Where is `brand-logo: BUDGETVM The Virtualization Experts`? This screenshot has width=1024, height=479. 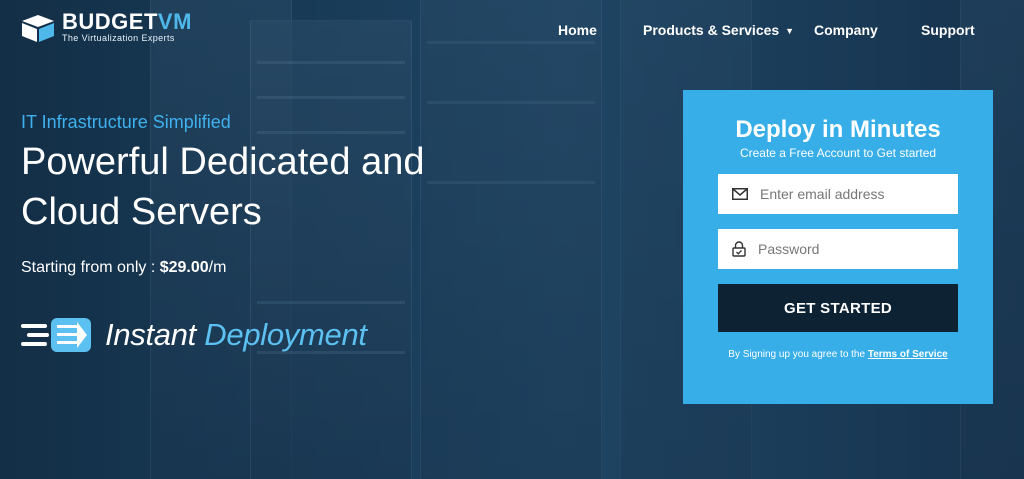 brand-logo: BUDGETVM The Virtualization Experts is located at coordinates (106, 26).